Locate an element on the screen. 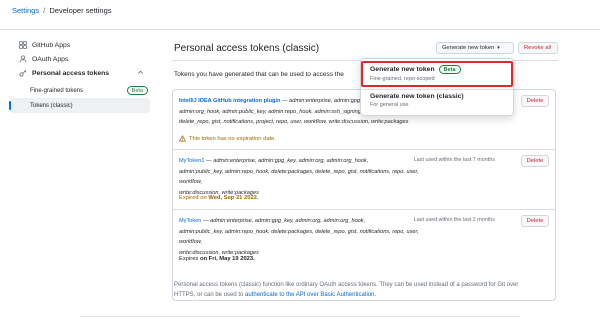  token-expiry: Expires on Fri, May 19 2023. is located at coordinates (217, 259).